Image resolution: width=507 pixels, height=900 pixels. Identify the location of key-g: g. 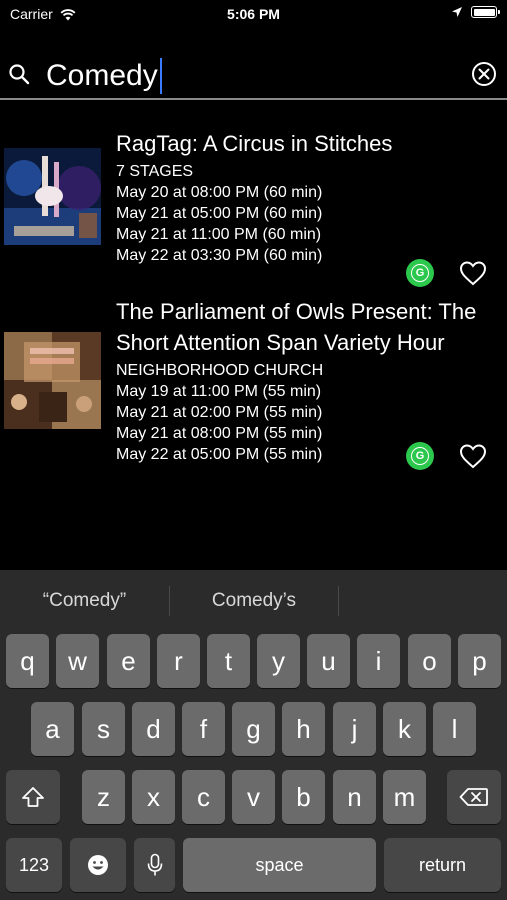
(253, 729).